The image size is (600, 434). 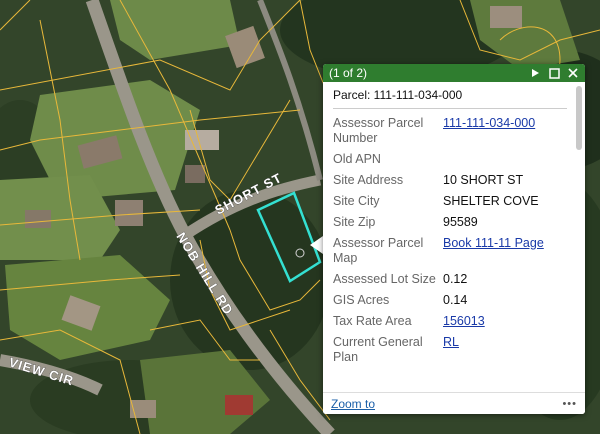 I want to click on scrollbar-thumb, so click(x=579, y=118).